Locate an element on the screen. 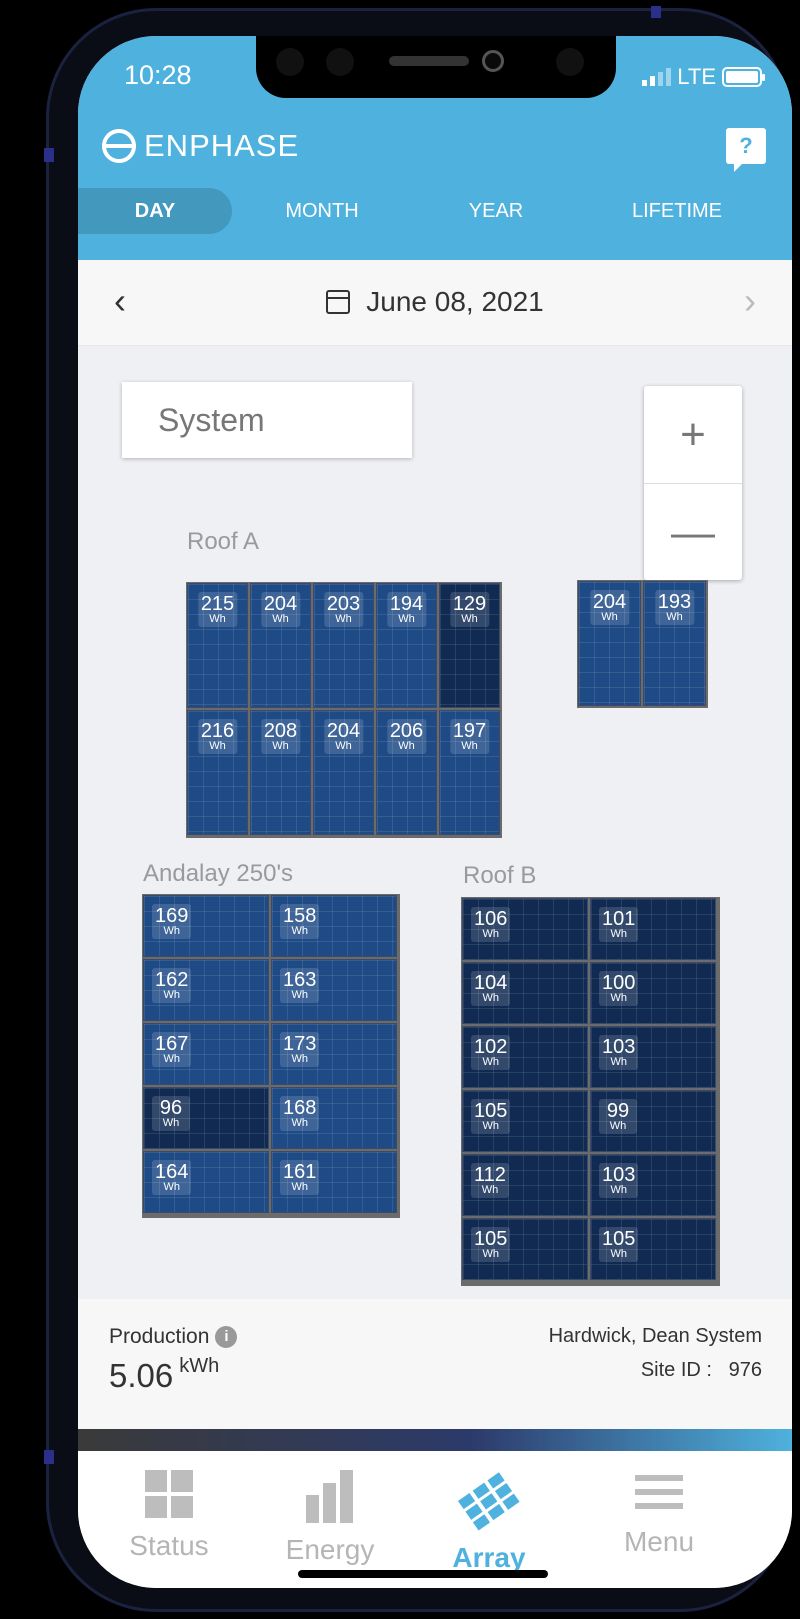 The height and width of the screenshot is (1619, 800). solar-panel: 129 Wh is located at coordinates (469, 645).